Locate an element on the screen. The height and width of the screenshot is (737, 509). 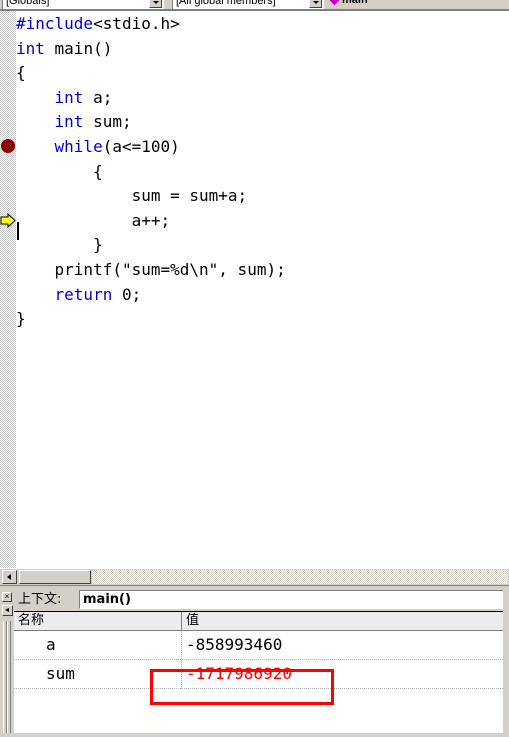
instruction-pointer-arrow-icon is located at coordinates (8, 220).